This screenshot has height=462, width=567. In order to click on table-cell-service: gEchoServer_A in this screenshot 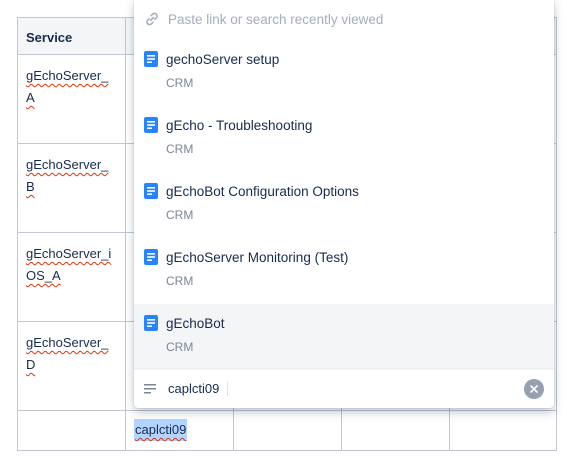, I will do `click(71, 99)`.